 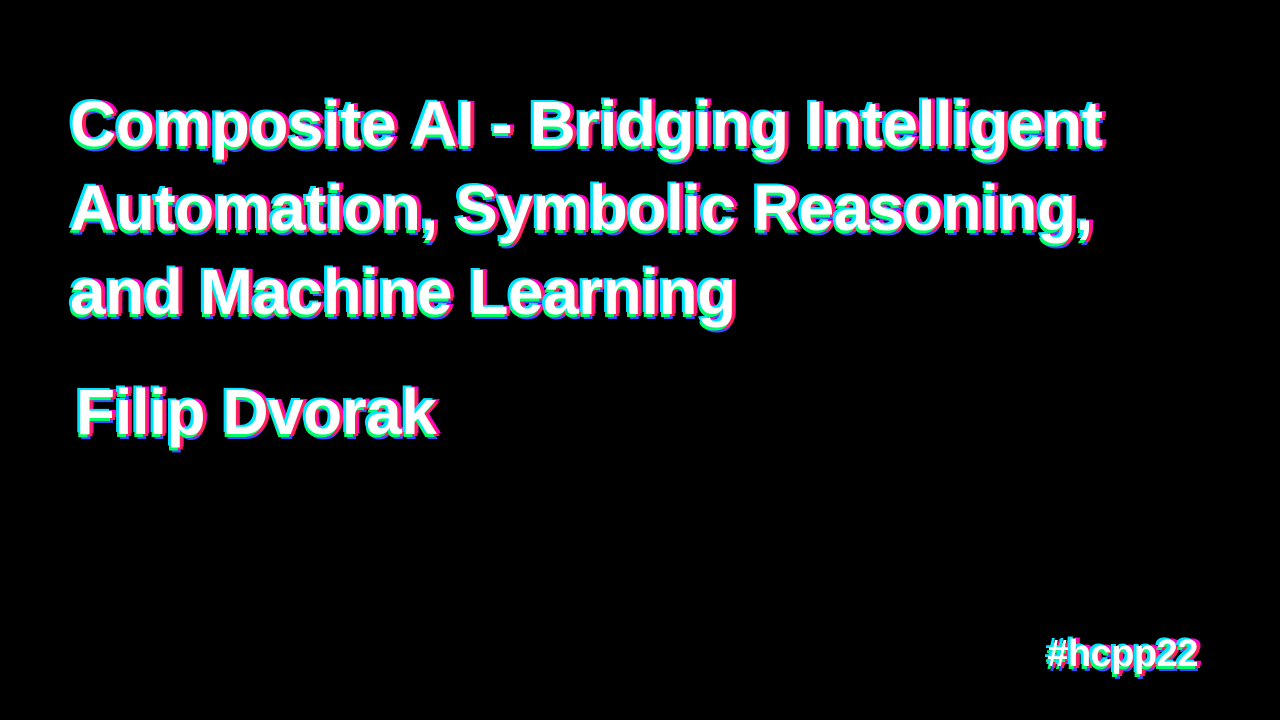 What do you see at coordinates (586, 124) in the screenshot?
I see `talk-title-line-1: Composite AI - Bridging Intelligent` at bounding box center [586, 124].